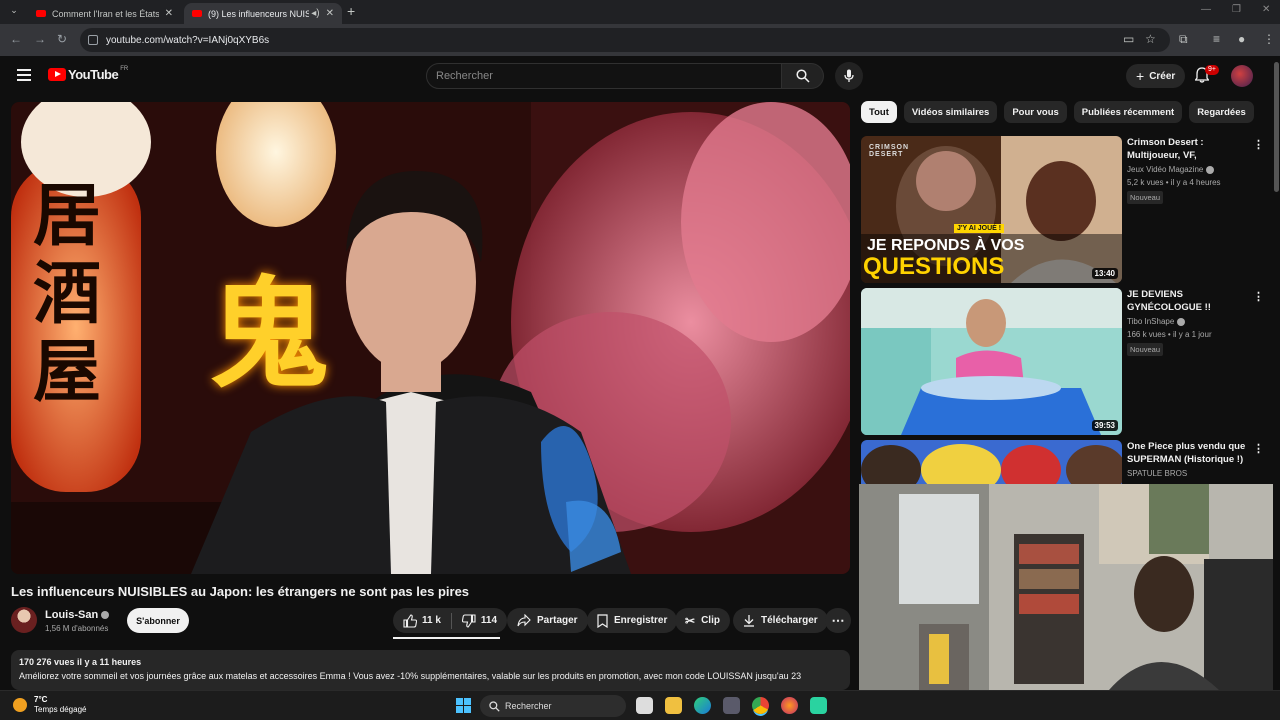  Describe the element at coordinates (446, 638) in the screenshot. I see `like-ratio-bar` at that location.